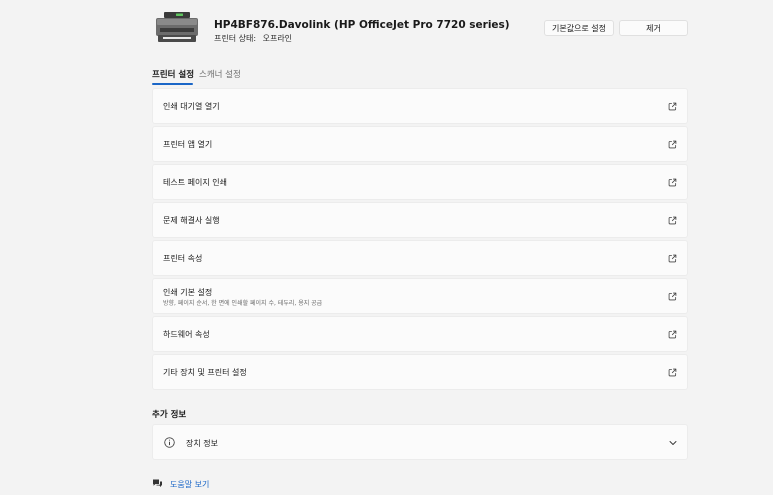  Describe the element at coordinates (195, 182) in the screenshot. I see `item-label: 테스트 페이지 인쇄` at that location.